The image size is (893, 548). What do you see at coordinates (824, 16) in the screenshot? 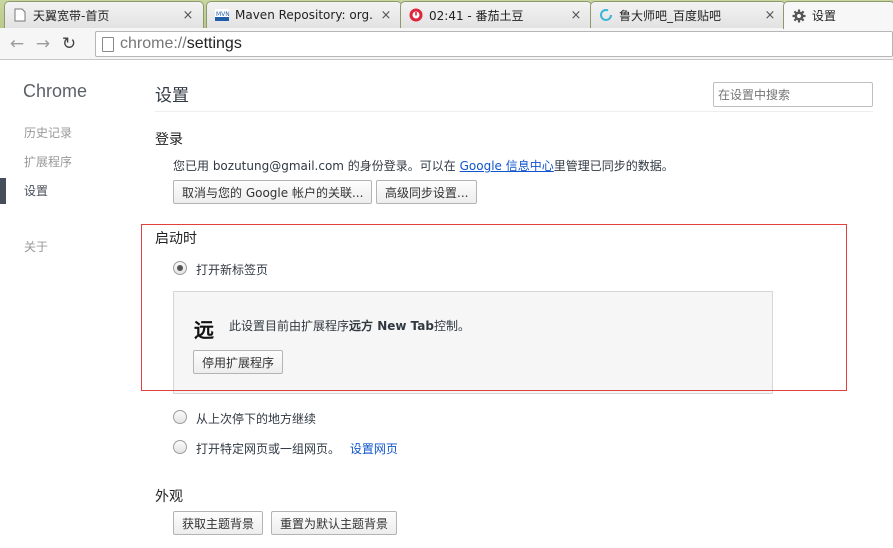
I see `tab-title: 设置` at bounding box center [824, 16].